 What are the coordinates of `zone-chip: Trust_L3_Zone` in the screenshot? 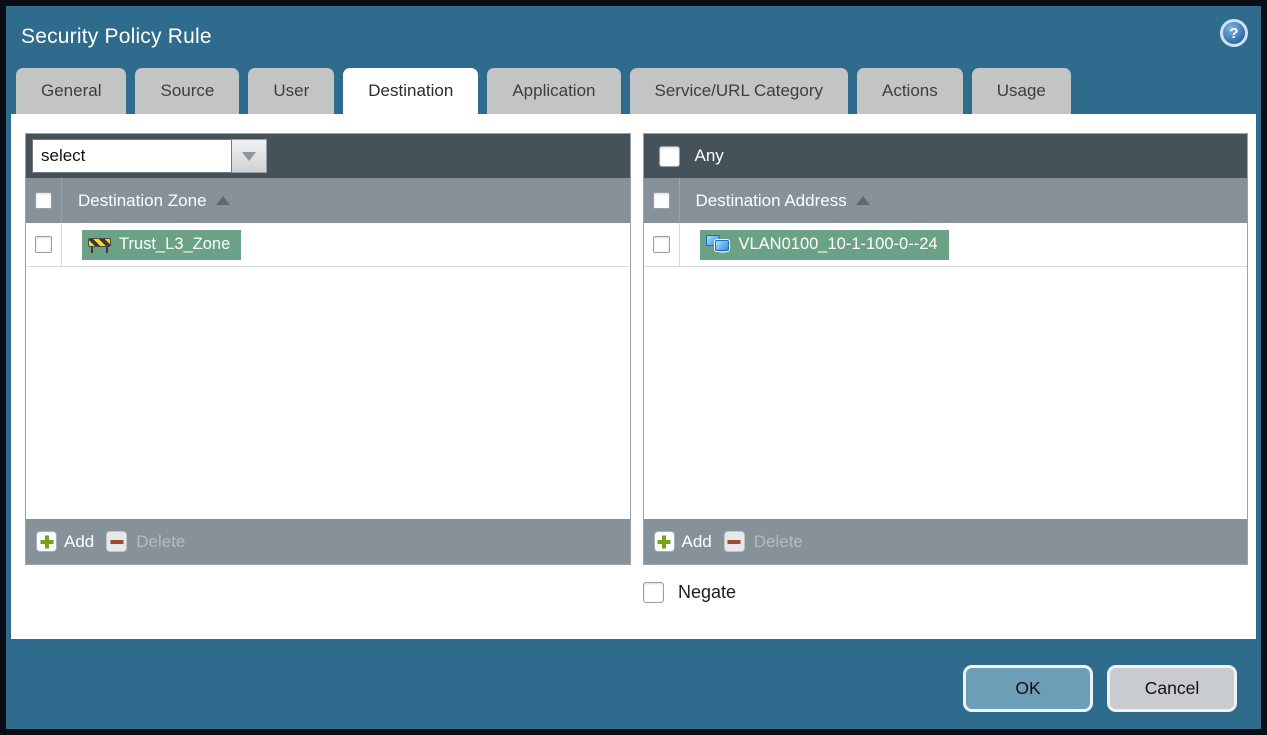 It's located at (162, 244).